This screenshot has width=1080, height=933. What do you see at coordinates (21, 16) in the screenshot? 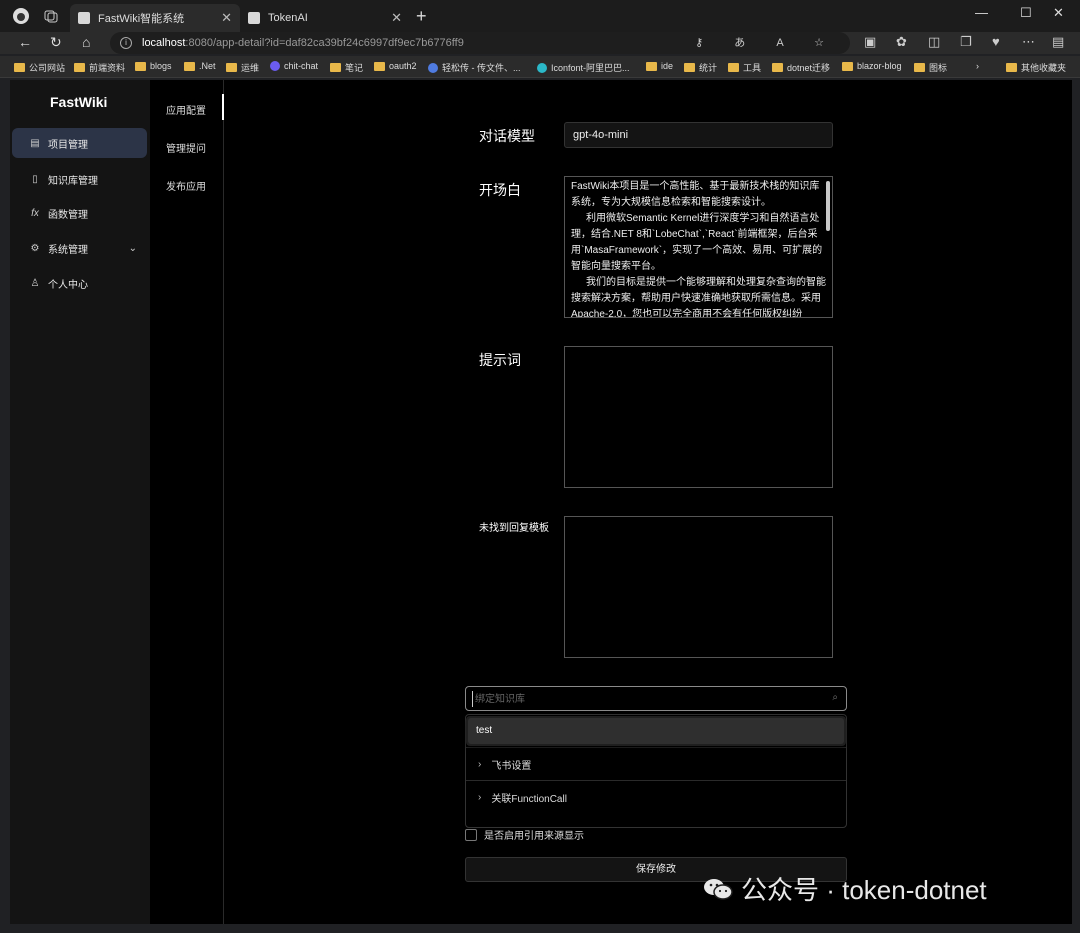
I see `profile-avatar-icon` at bounding box center [21, 16].